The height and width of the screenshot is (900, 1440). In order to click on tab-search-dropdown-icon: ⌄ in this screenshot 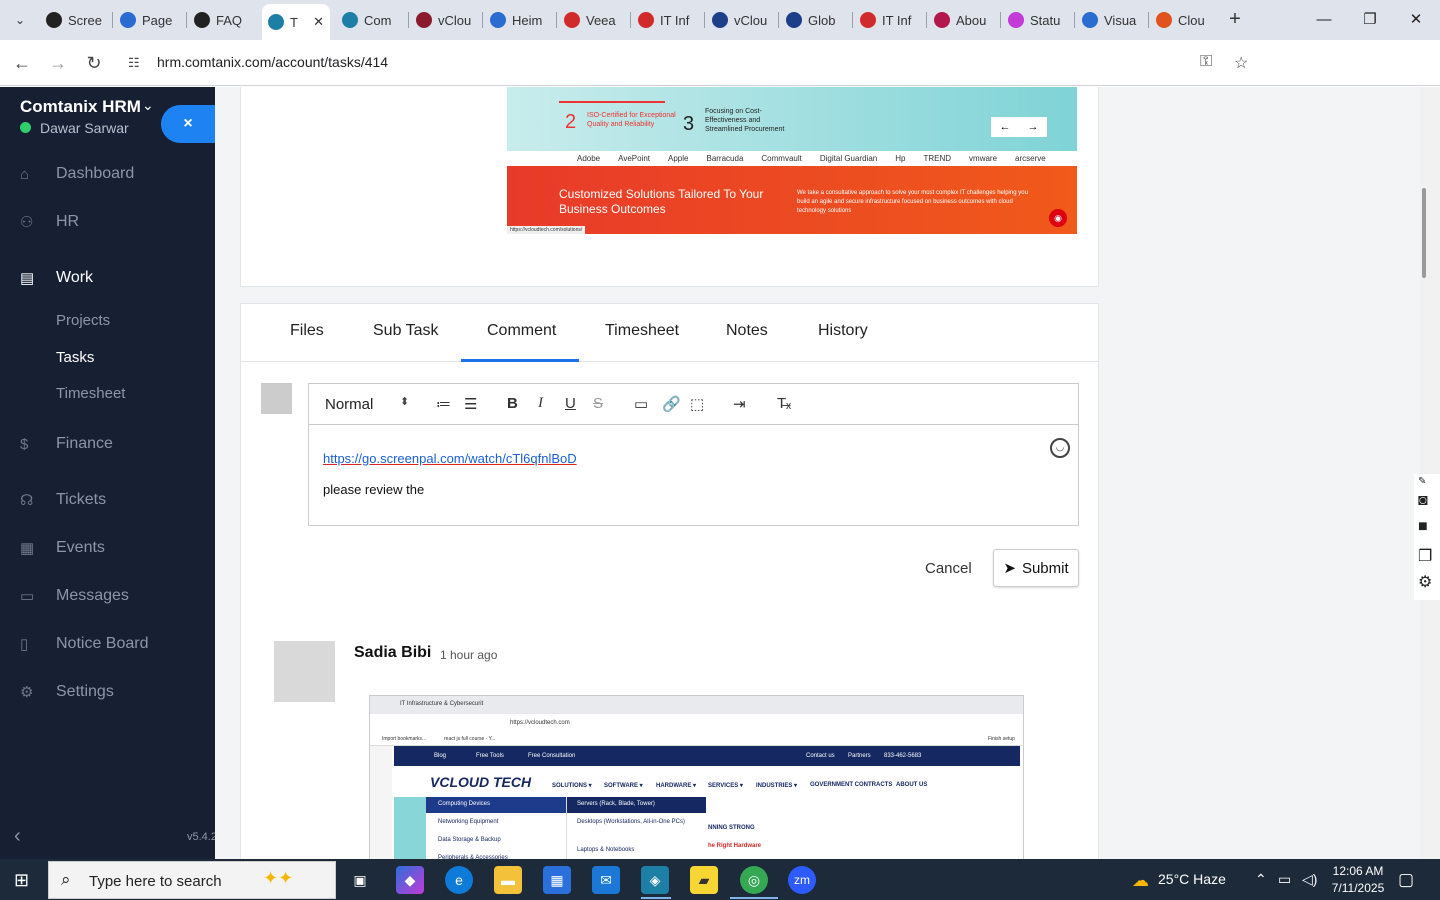, I will do `click(20, 20)`.